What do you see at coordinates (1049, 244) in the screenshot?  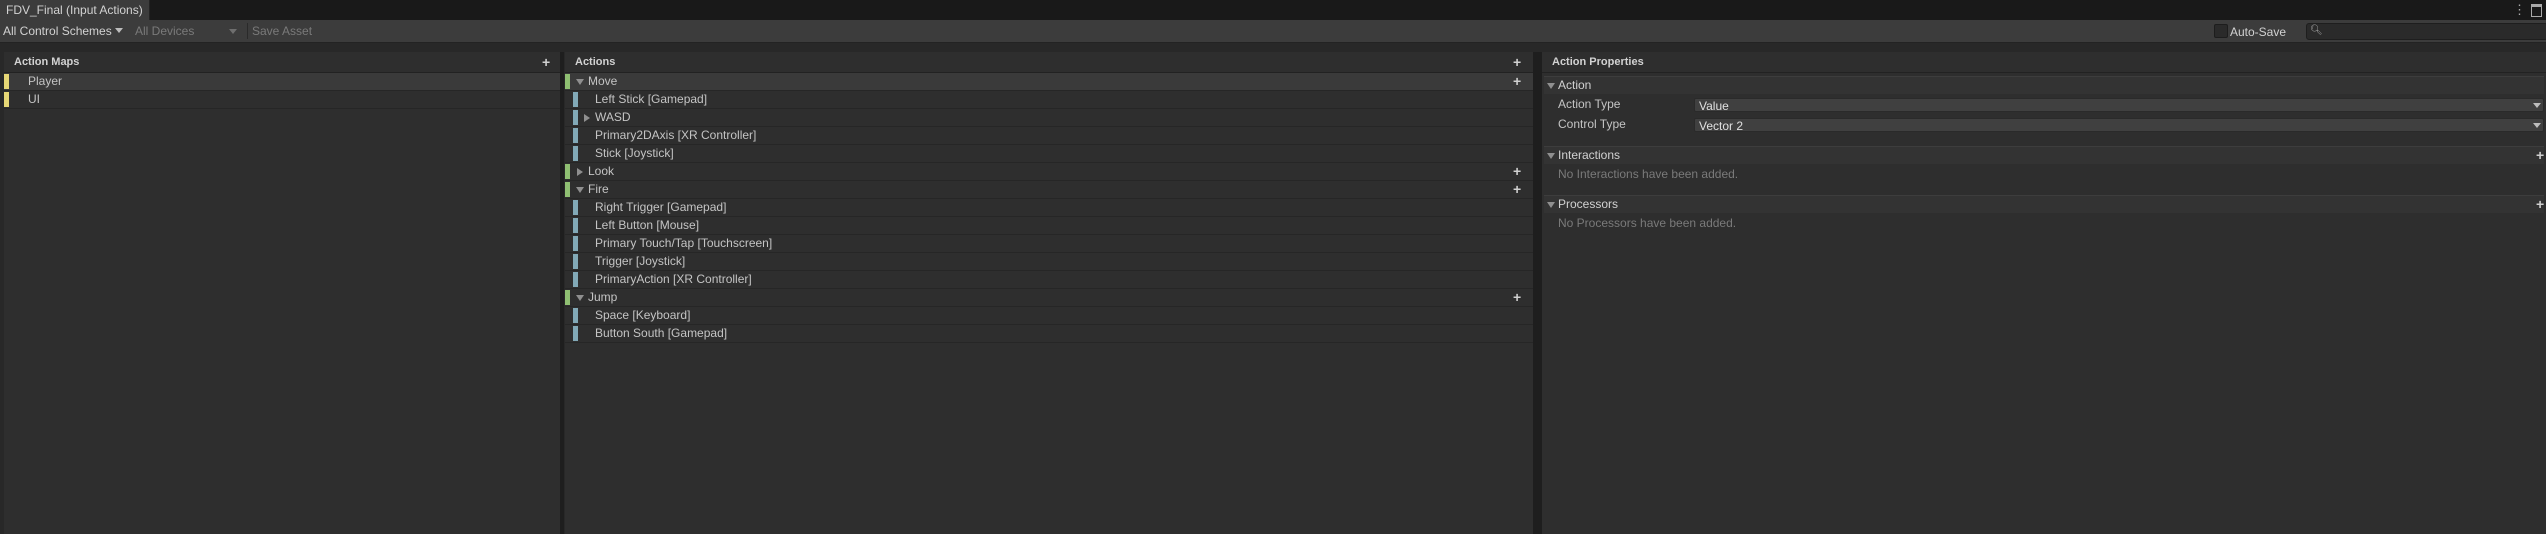 I see `binding-row: Primary Touch/Tap [Touchscreen]` at bounding box center [1049, 244].